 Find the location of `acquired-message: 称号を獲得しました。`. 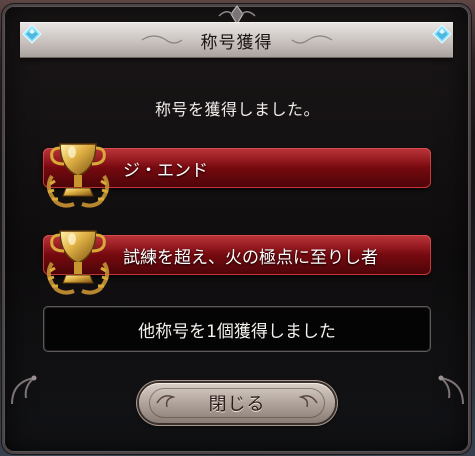

acquired-message: 称号を獲得しました。 is located at coordinates (237, 109).